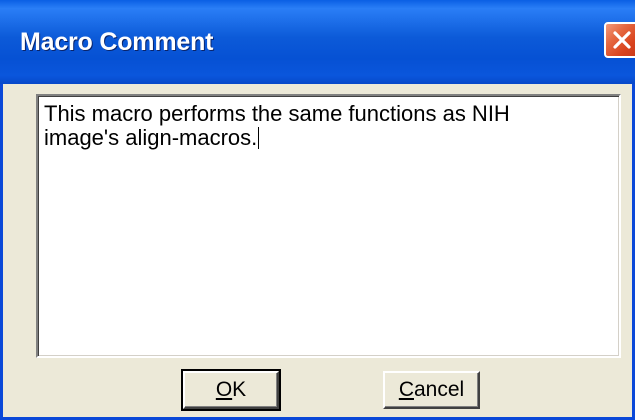 The image size is (635, 420). What do you see at coordinates (224, 389) in the screenshot?
I see `ok-button-mnemonic: O` at bounding box center [224, 389].